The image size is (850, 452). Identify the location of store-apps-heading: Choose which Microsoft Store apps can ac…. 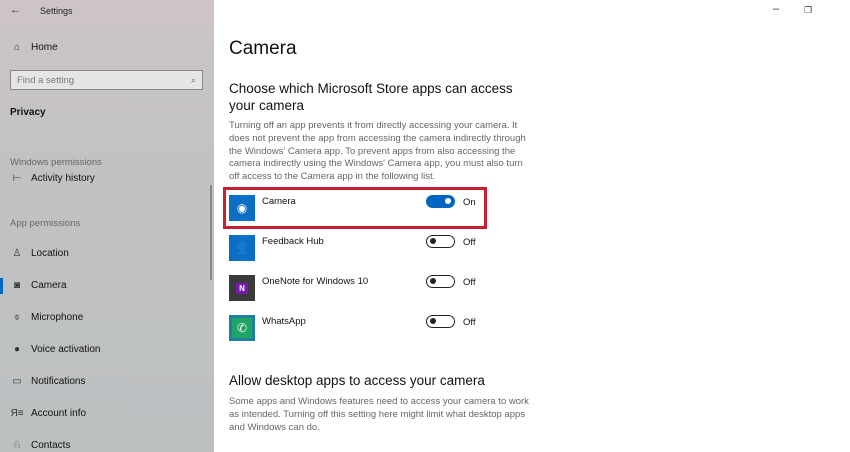
(371, 97).